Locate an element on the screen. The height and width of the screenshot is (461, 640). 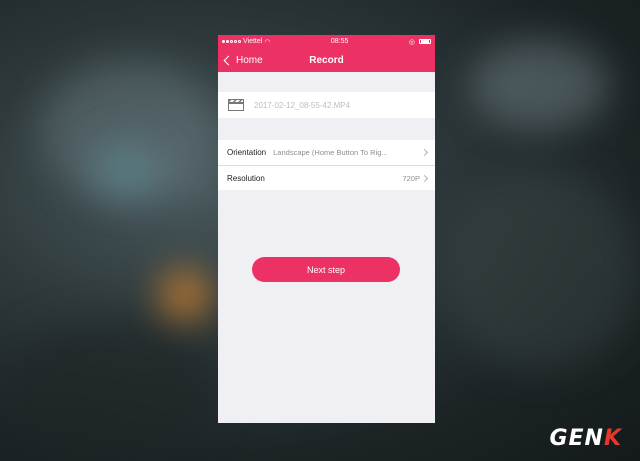
resolution-row: Resolution 720P is located at coordinates (326, 177).